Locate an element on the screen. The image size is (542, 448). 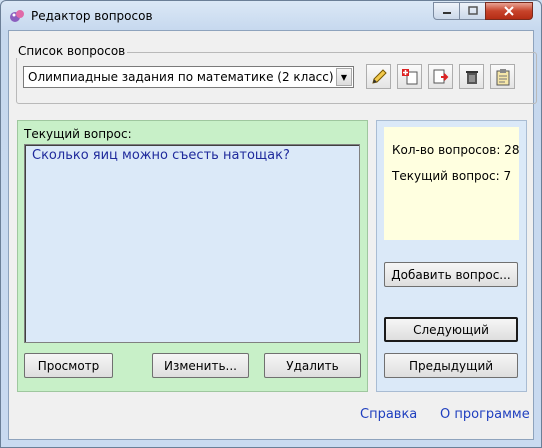
pencil-icon is located at coordinates (379, 76).